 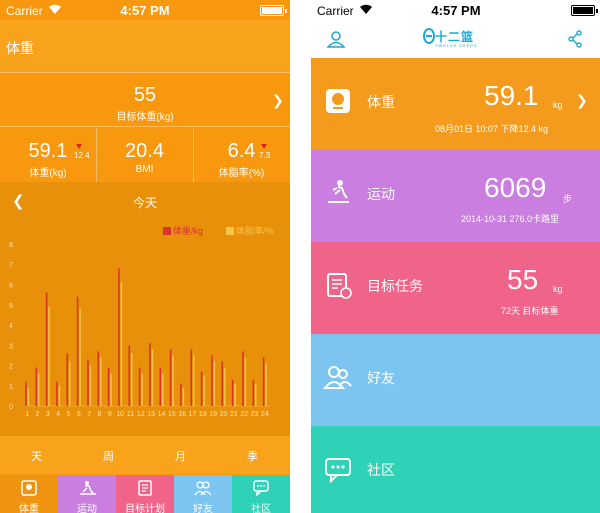 What do you see at coordinates (455, 380) in the screenshot?
I see `card-friends: 好友` at bounding box center [455, 380].